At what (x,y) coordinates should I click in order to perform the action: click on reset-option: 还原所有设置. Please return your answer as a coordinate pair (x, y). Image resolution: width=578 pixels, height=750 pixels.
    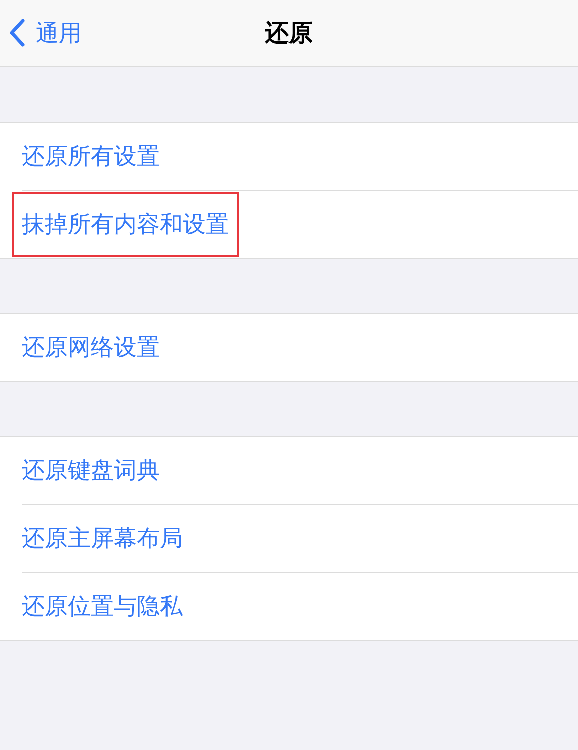
    Looking at the image, I should click on (91, 156).